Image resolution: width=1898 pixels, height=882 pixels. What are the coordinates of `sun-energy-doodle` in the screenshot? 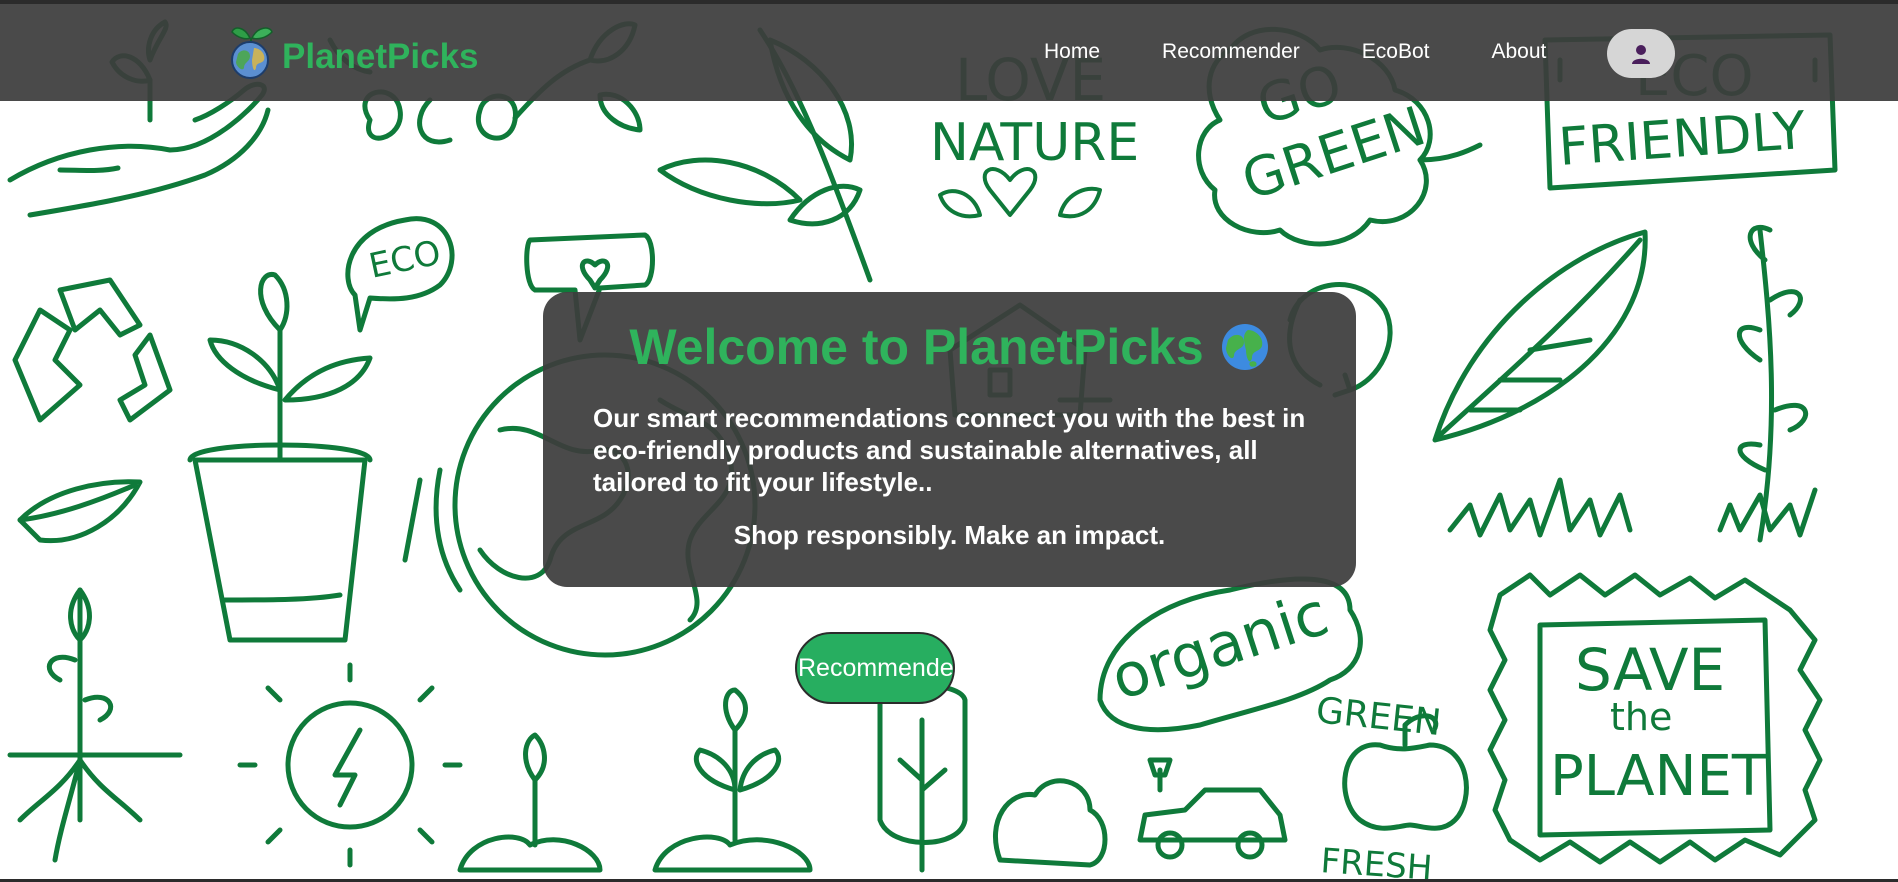 It's located at (350, 765).